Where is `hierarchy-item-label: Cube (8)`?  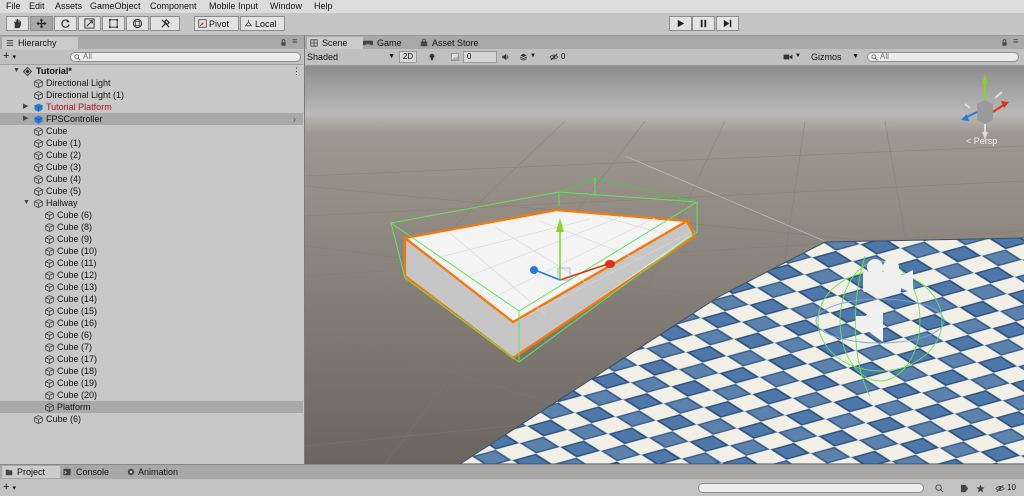 hierarchy-item-label: Cube (8) is located at coordinates (75, 227).